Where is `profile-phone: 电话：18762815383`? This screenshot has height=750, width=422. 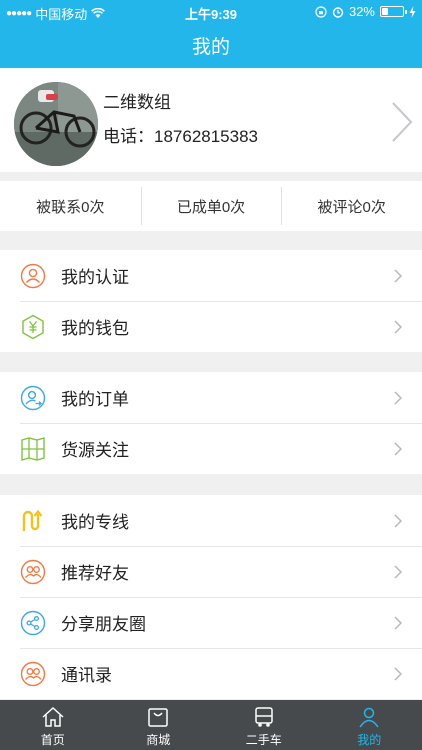 profile-phone: 电话：18762815383 is located at coordinates (181, 136).